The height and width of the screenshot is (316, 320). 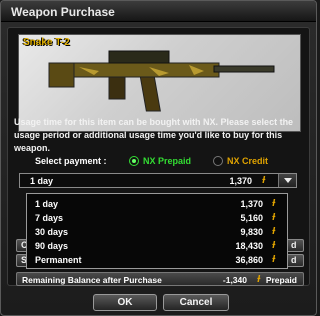 What do you see at coordinates (218, 161) in the screenshot?
I see `radio-unselected-icon` at bounding box center [218, 161].